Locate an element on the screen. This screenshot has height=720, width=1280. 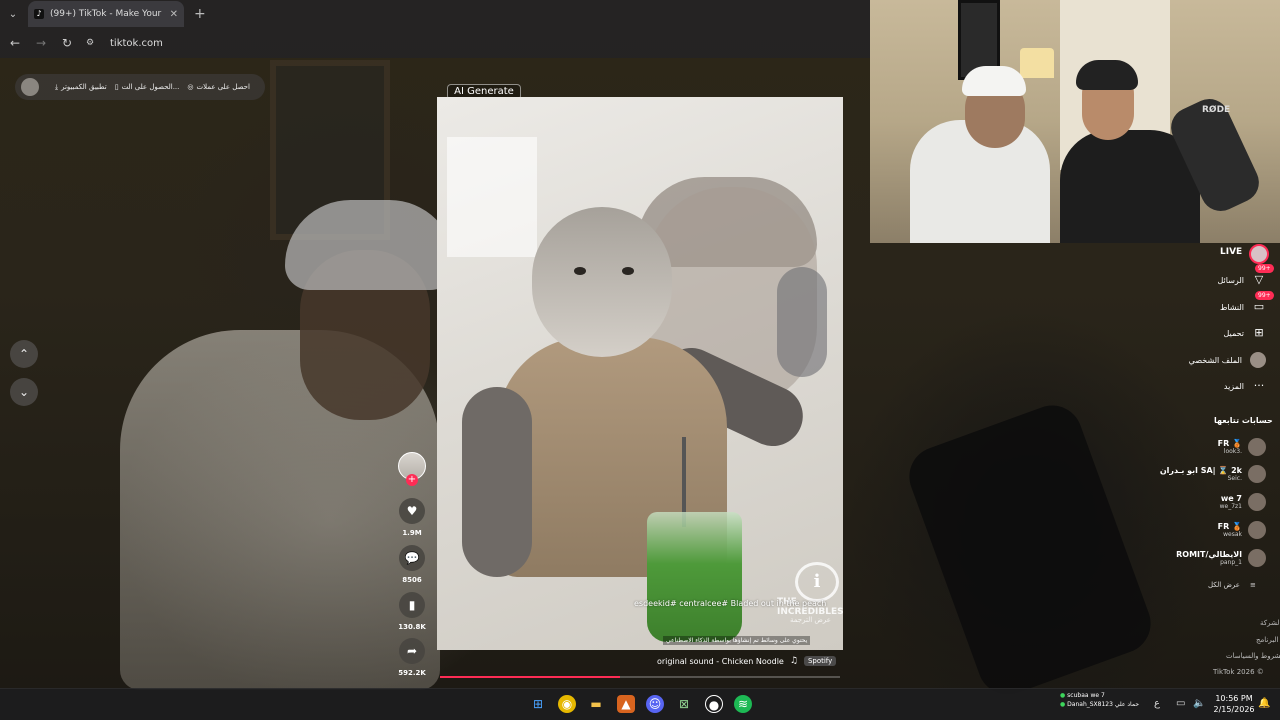
footer-program-link: البرنامج is located at coordinates (1267, 640).